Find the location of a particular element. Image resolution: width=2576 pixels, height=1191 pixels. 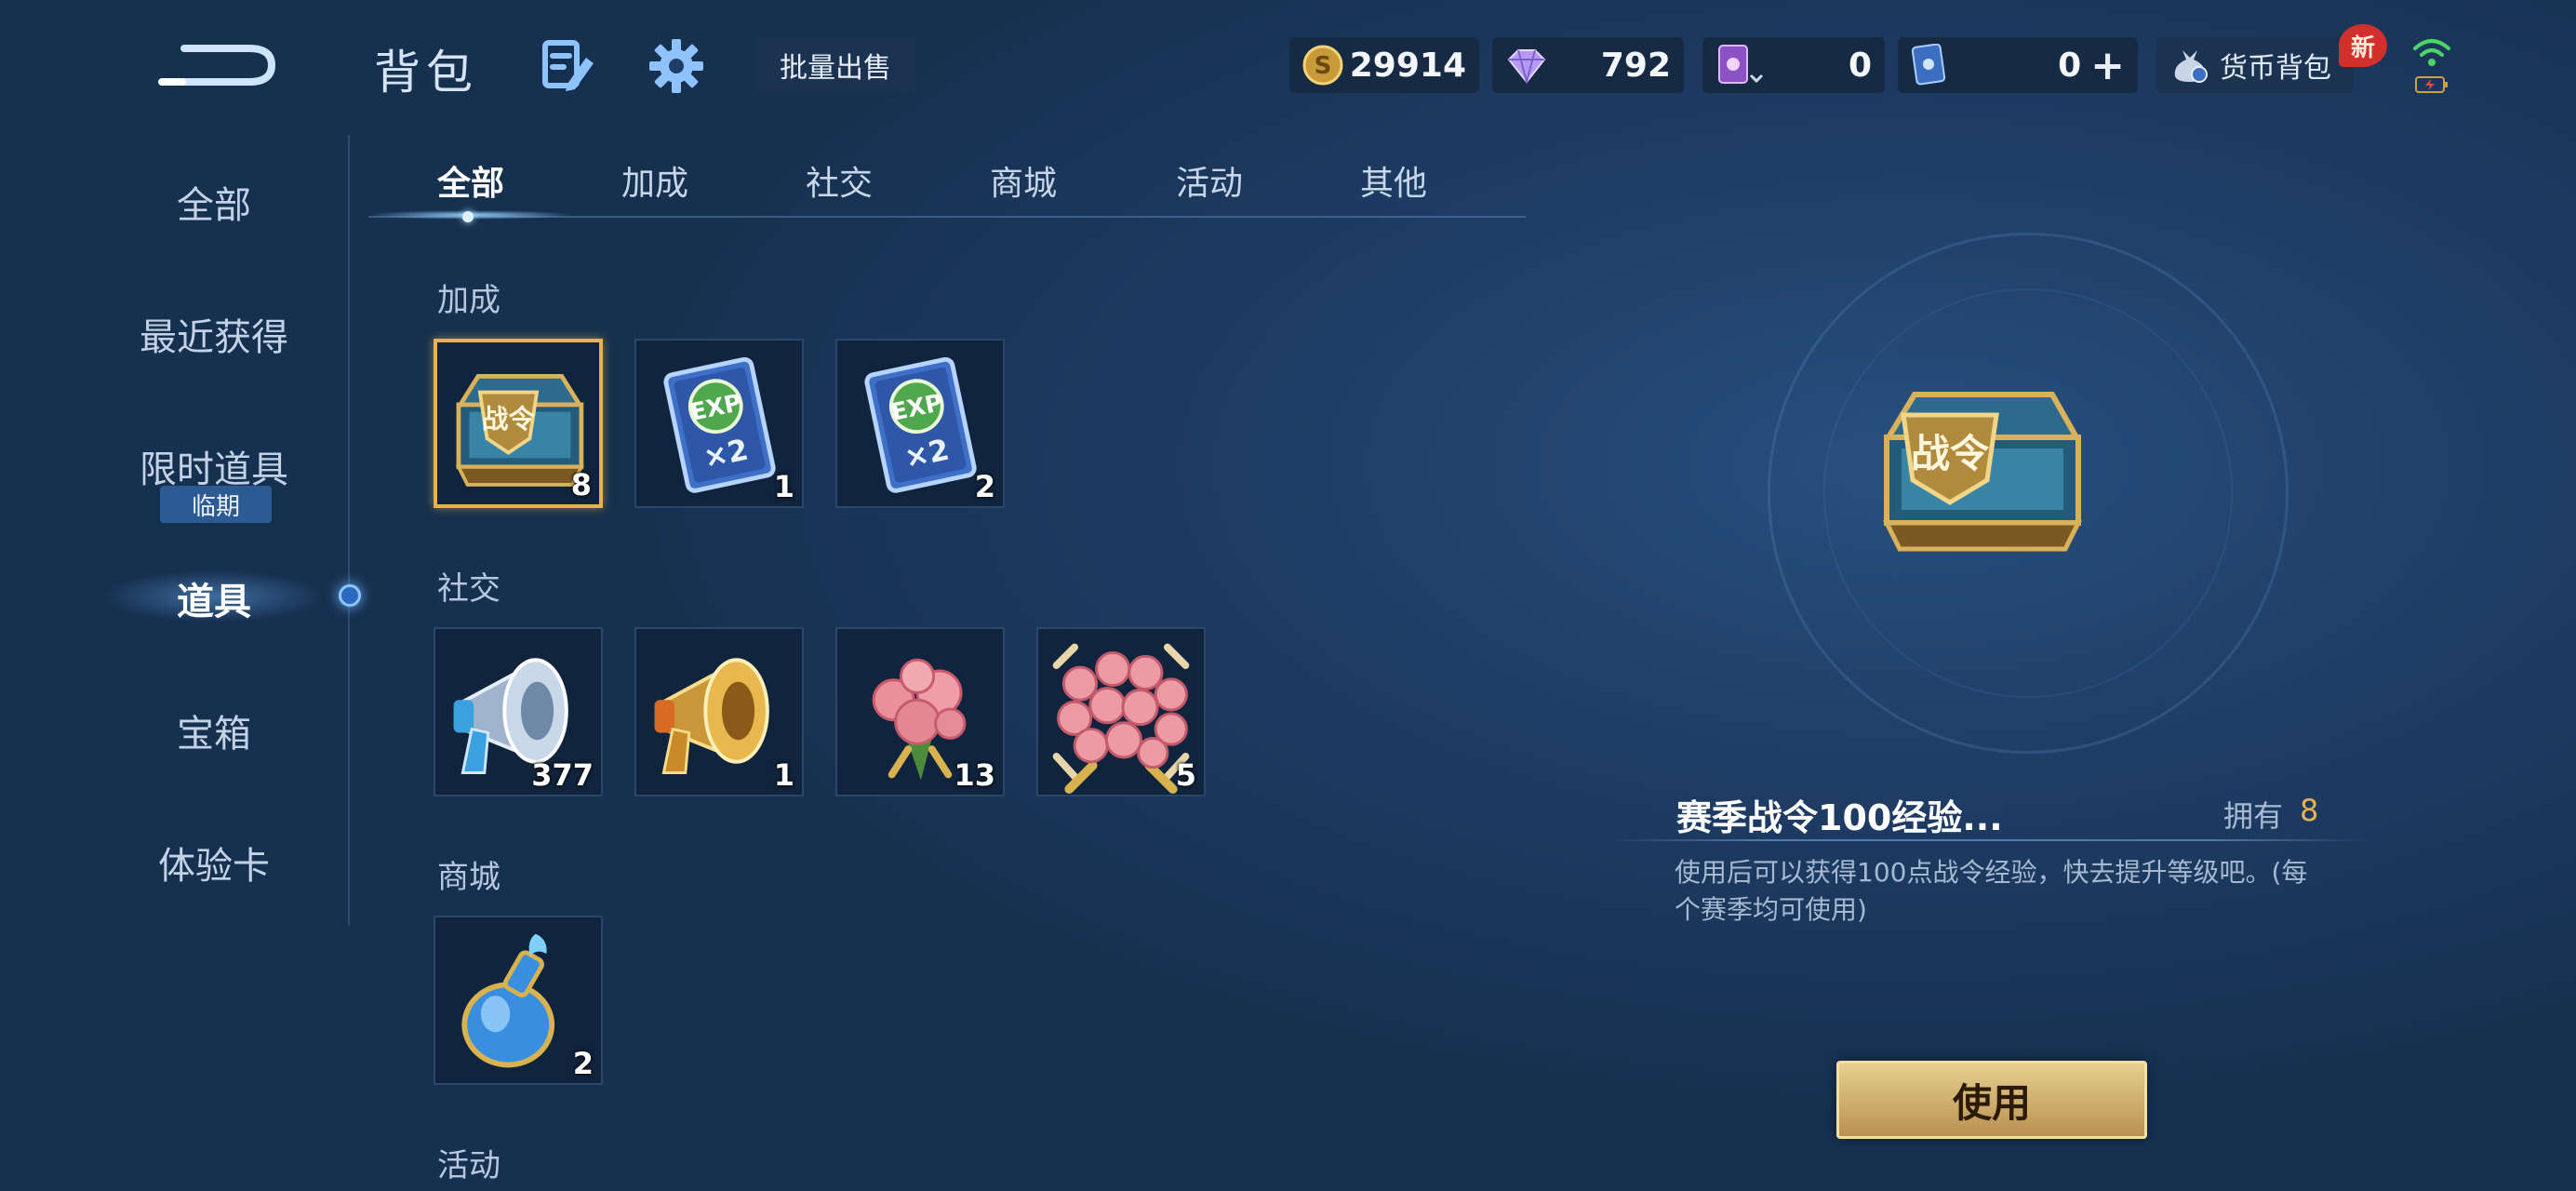

section-label-event: 活动 is located at coordinates (469, 1165).